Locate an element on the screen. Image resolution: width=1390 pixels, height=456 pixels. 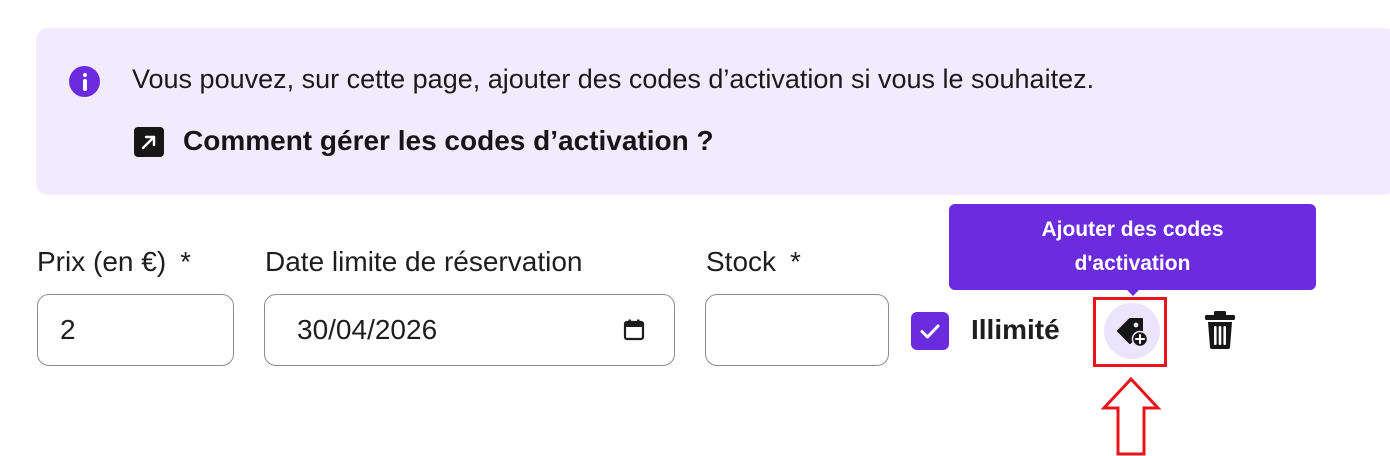
deadline-date-input: 30/04/2026 is located at coordinates (469, 330).